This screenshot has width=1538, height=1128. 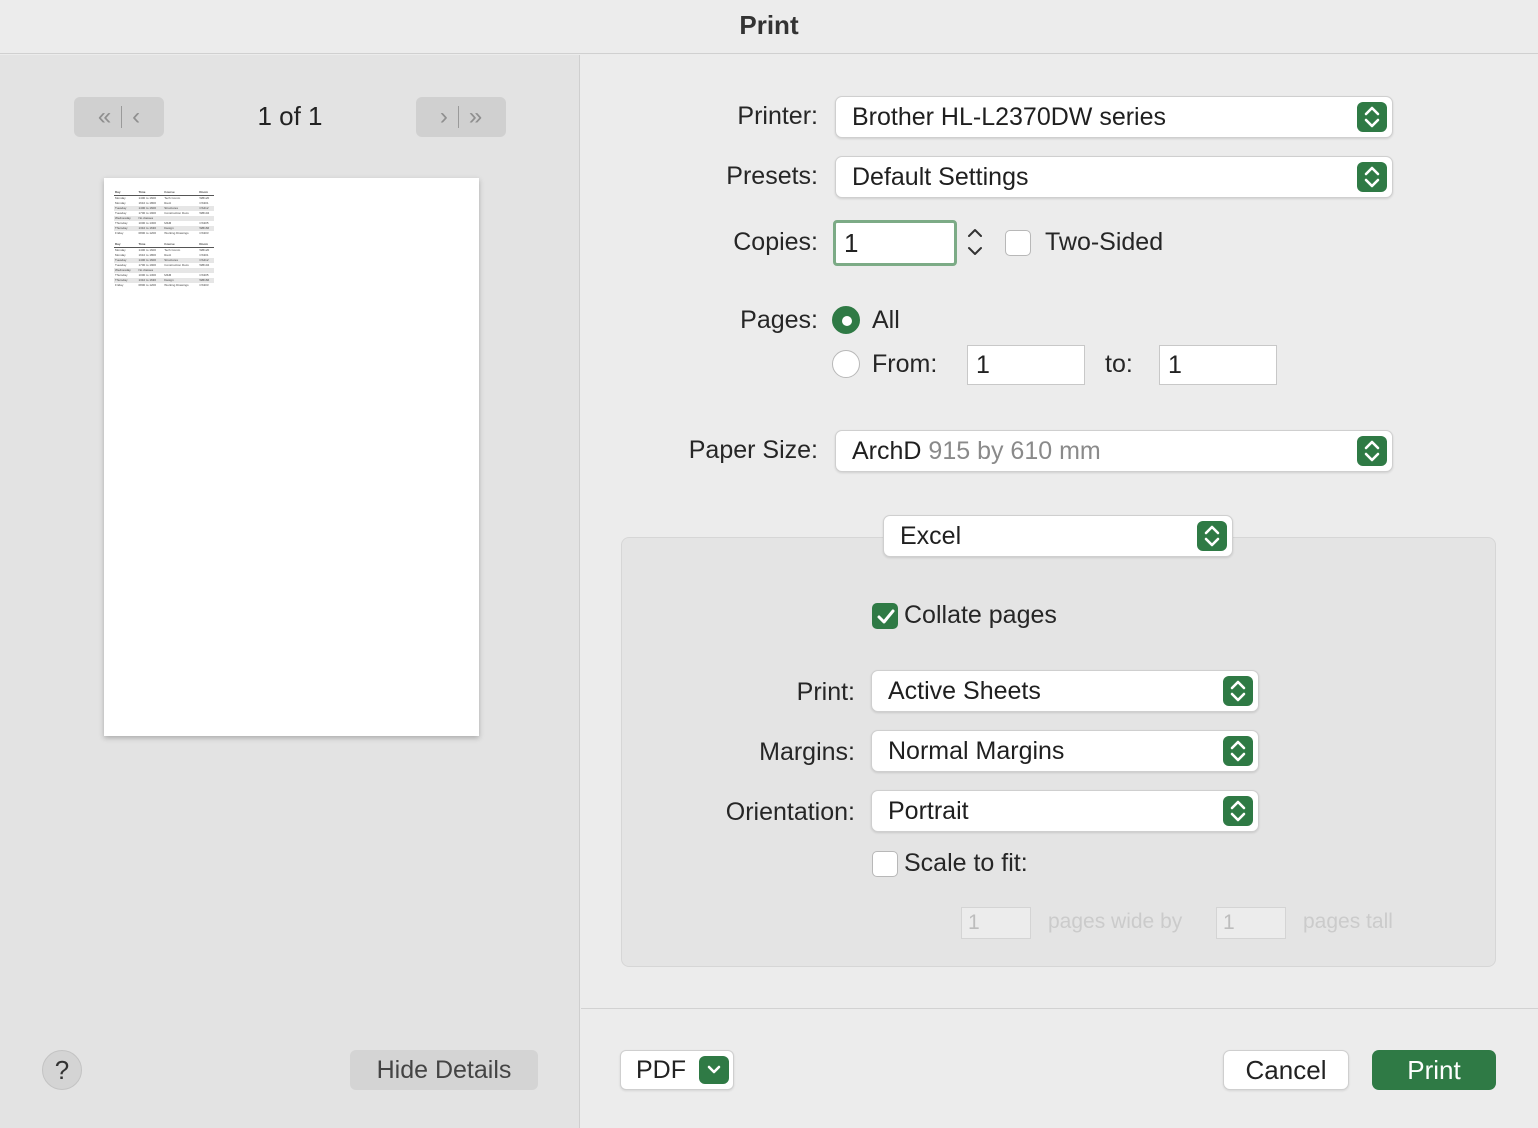 What do you see at coordinates (775, 242) in the screenshot?
I see `copies-label: Copies:` at bounding box center [775, 242].